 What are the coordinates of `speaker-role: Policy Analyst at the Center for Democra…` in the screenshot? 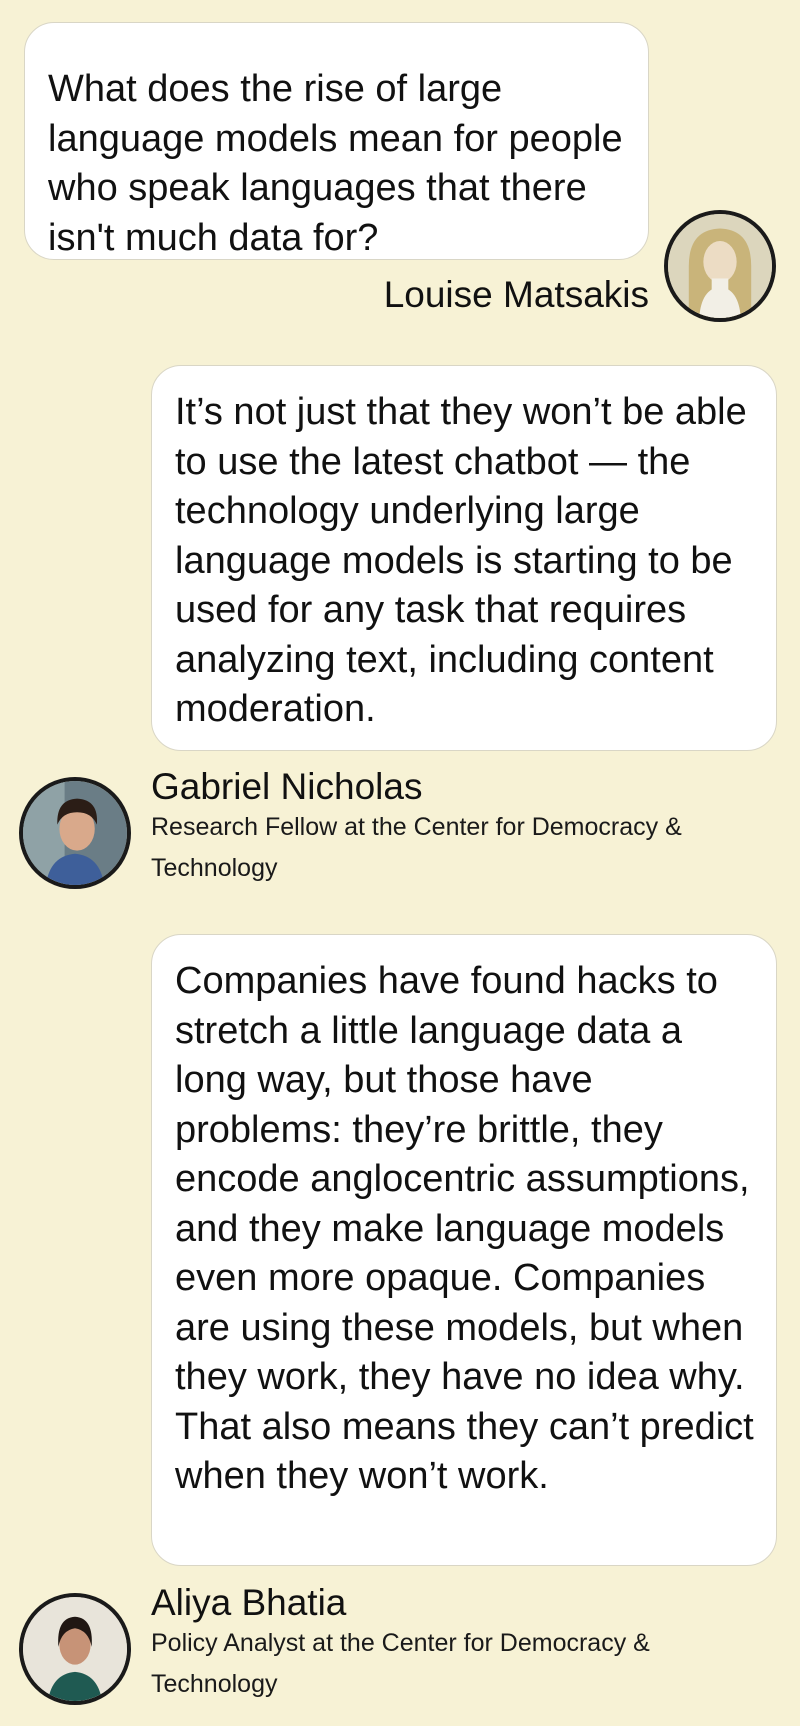 It's located at (400, 1663).